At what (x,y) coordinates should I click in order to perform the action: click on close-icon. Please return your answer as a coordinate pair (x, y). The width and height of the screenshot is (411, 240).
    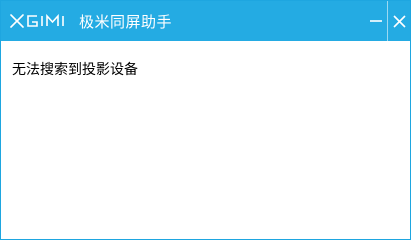
    Looking at the image, I should click on (399, 21).